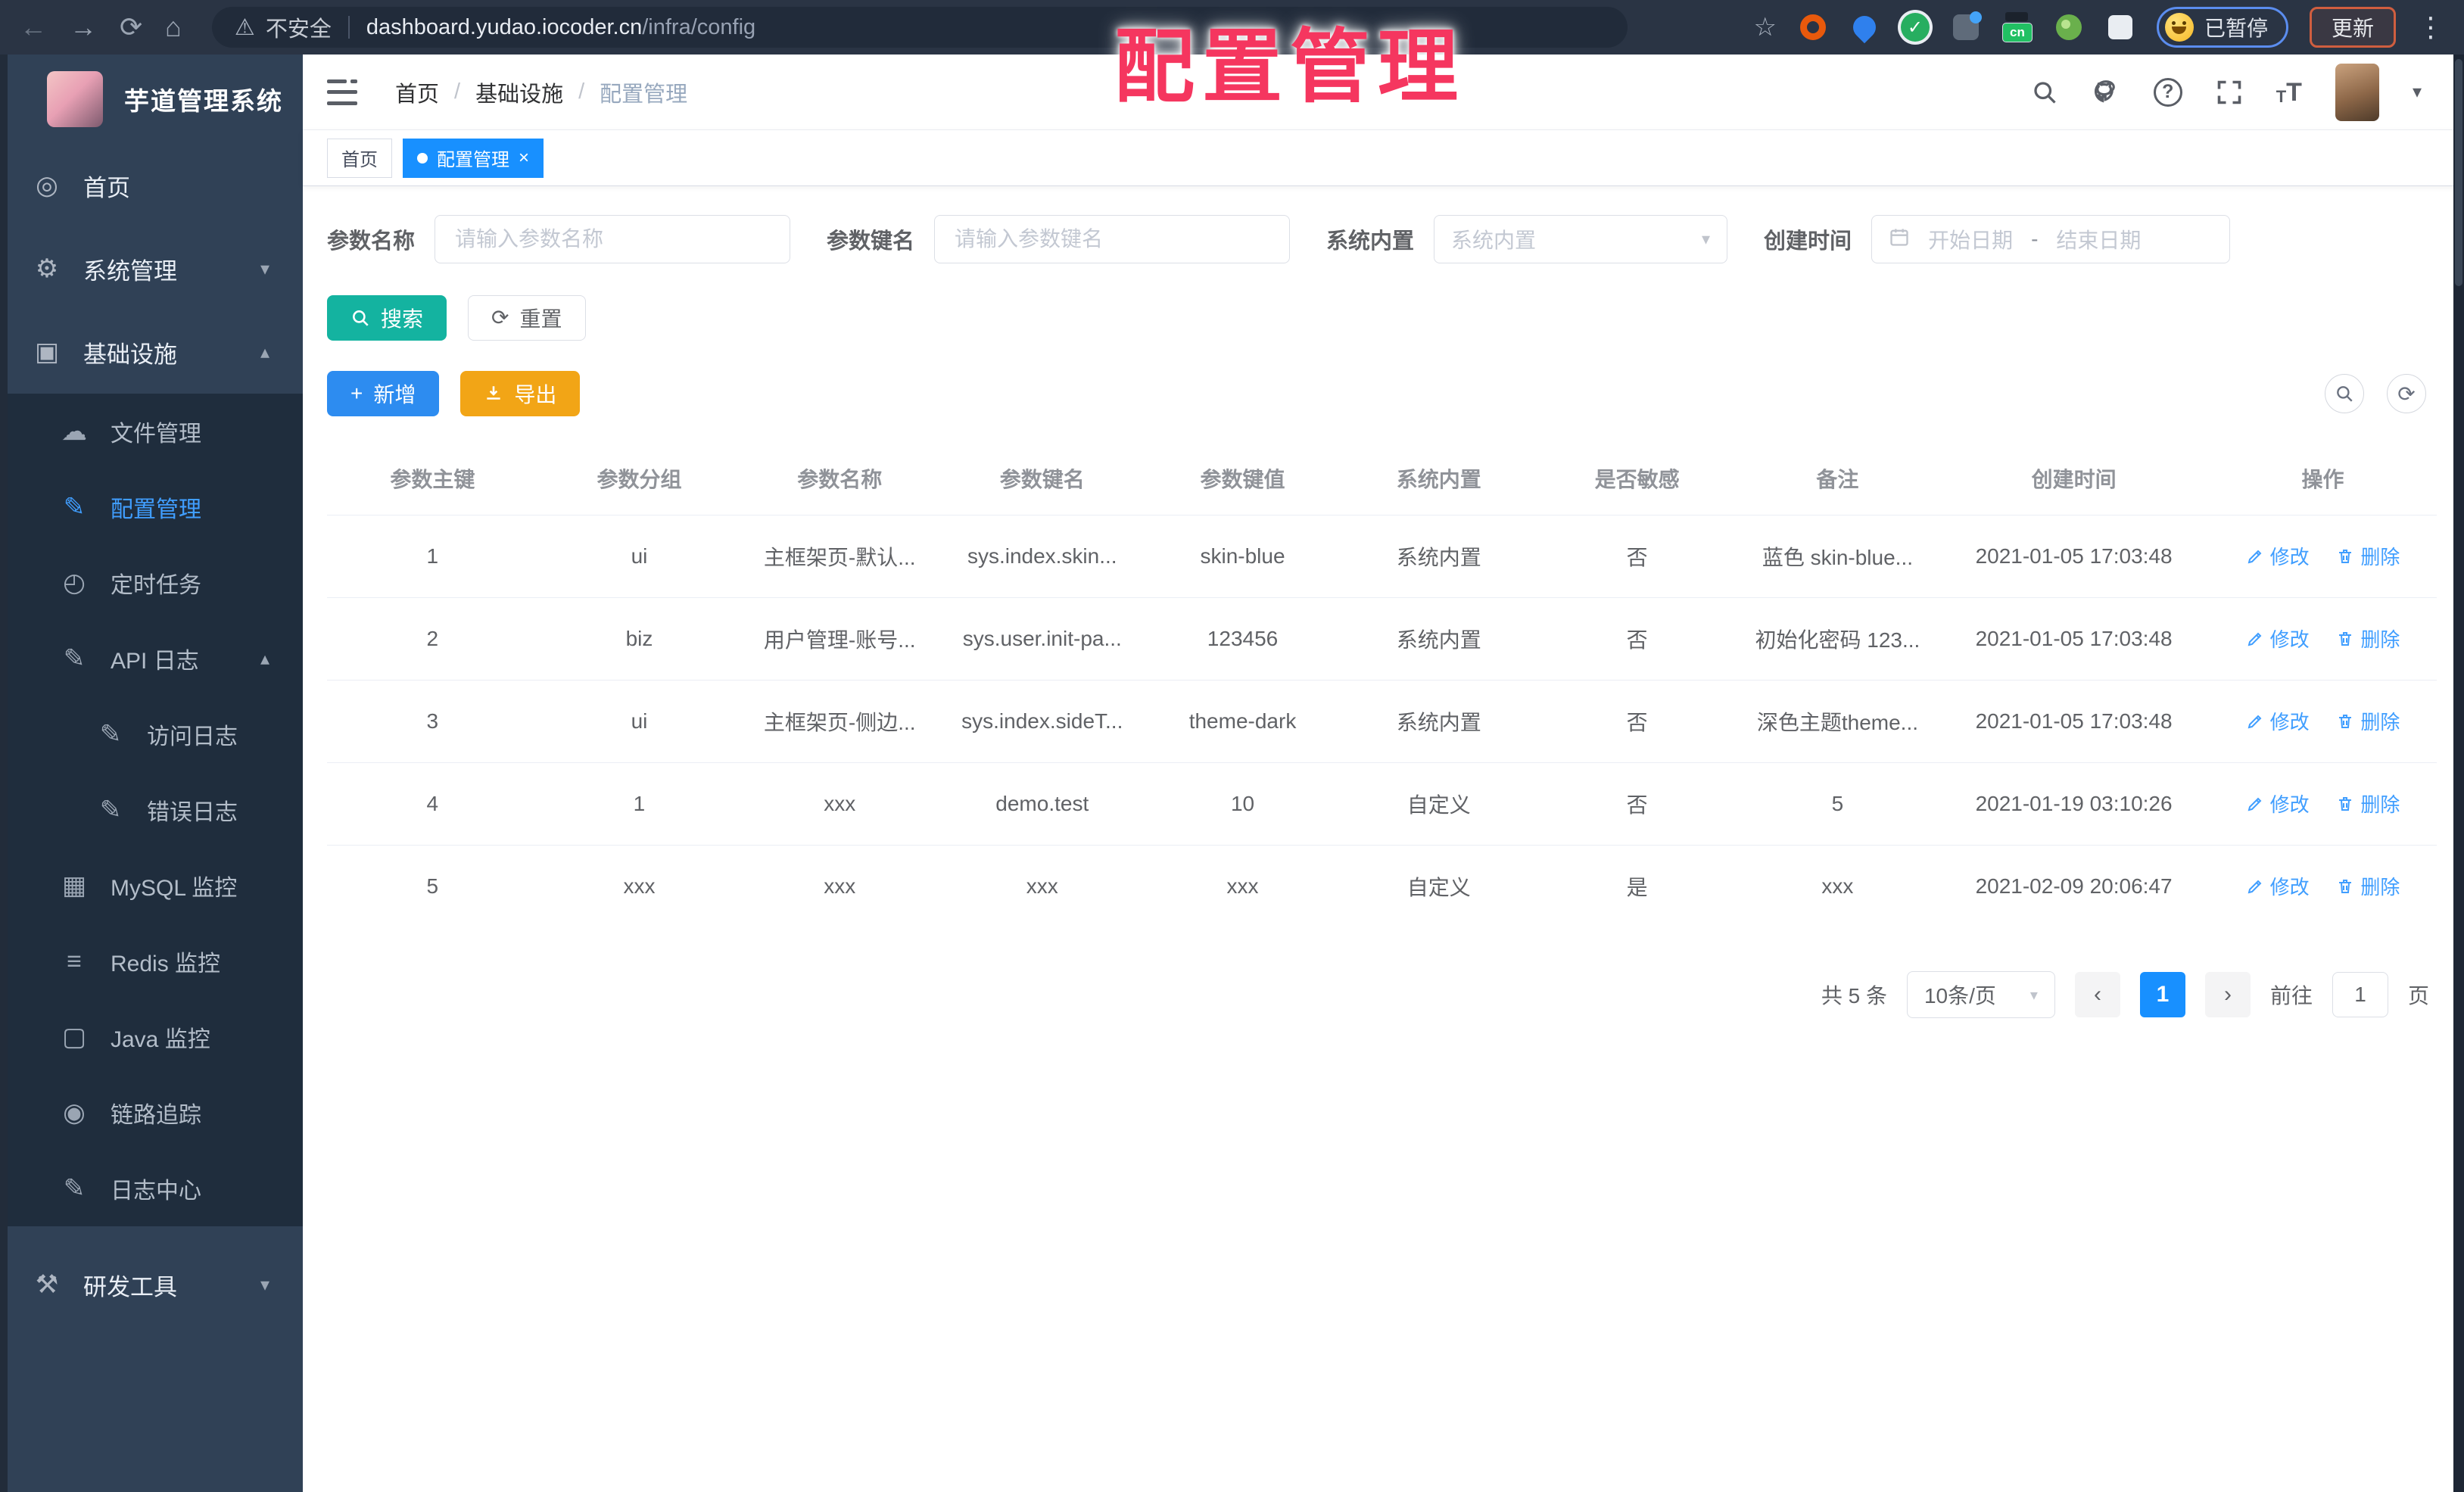 The image size is (2464, 1492). Describe the element at coordinates (155, 1188) in the screenshot. I see `sidebar-menu-item: ✎ 日志中心` at that location.